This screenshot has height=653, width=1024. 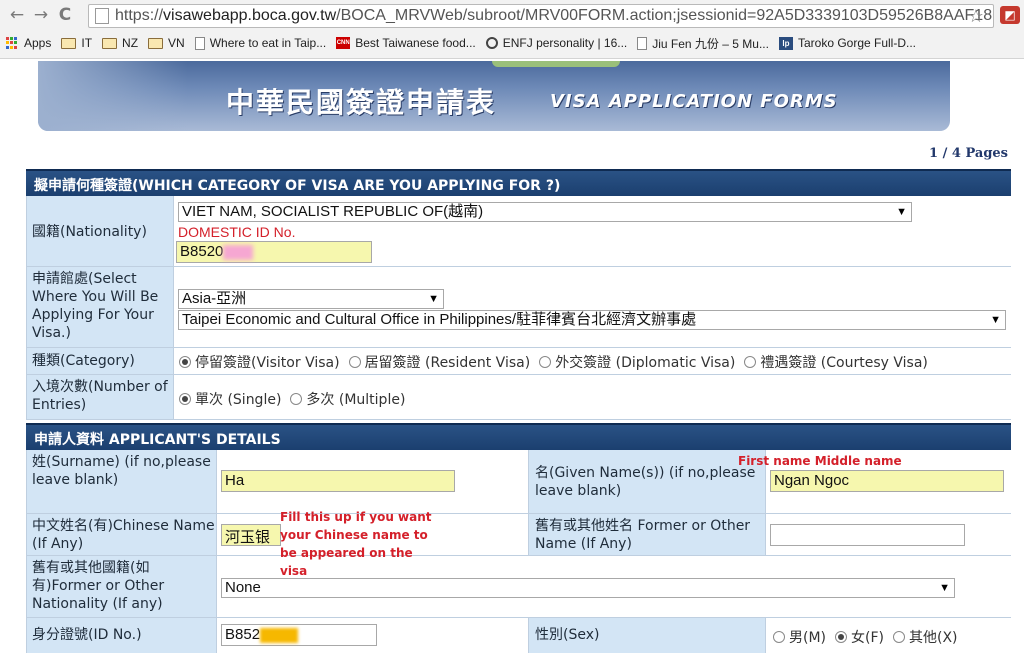 I want to click on chinese-name-input: 河玉银, so click(x=251, y=535).